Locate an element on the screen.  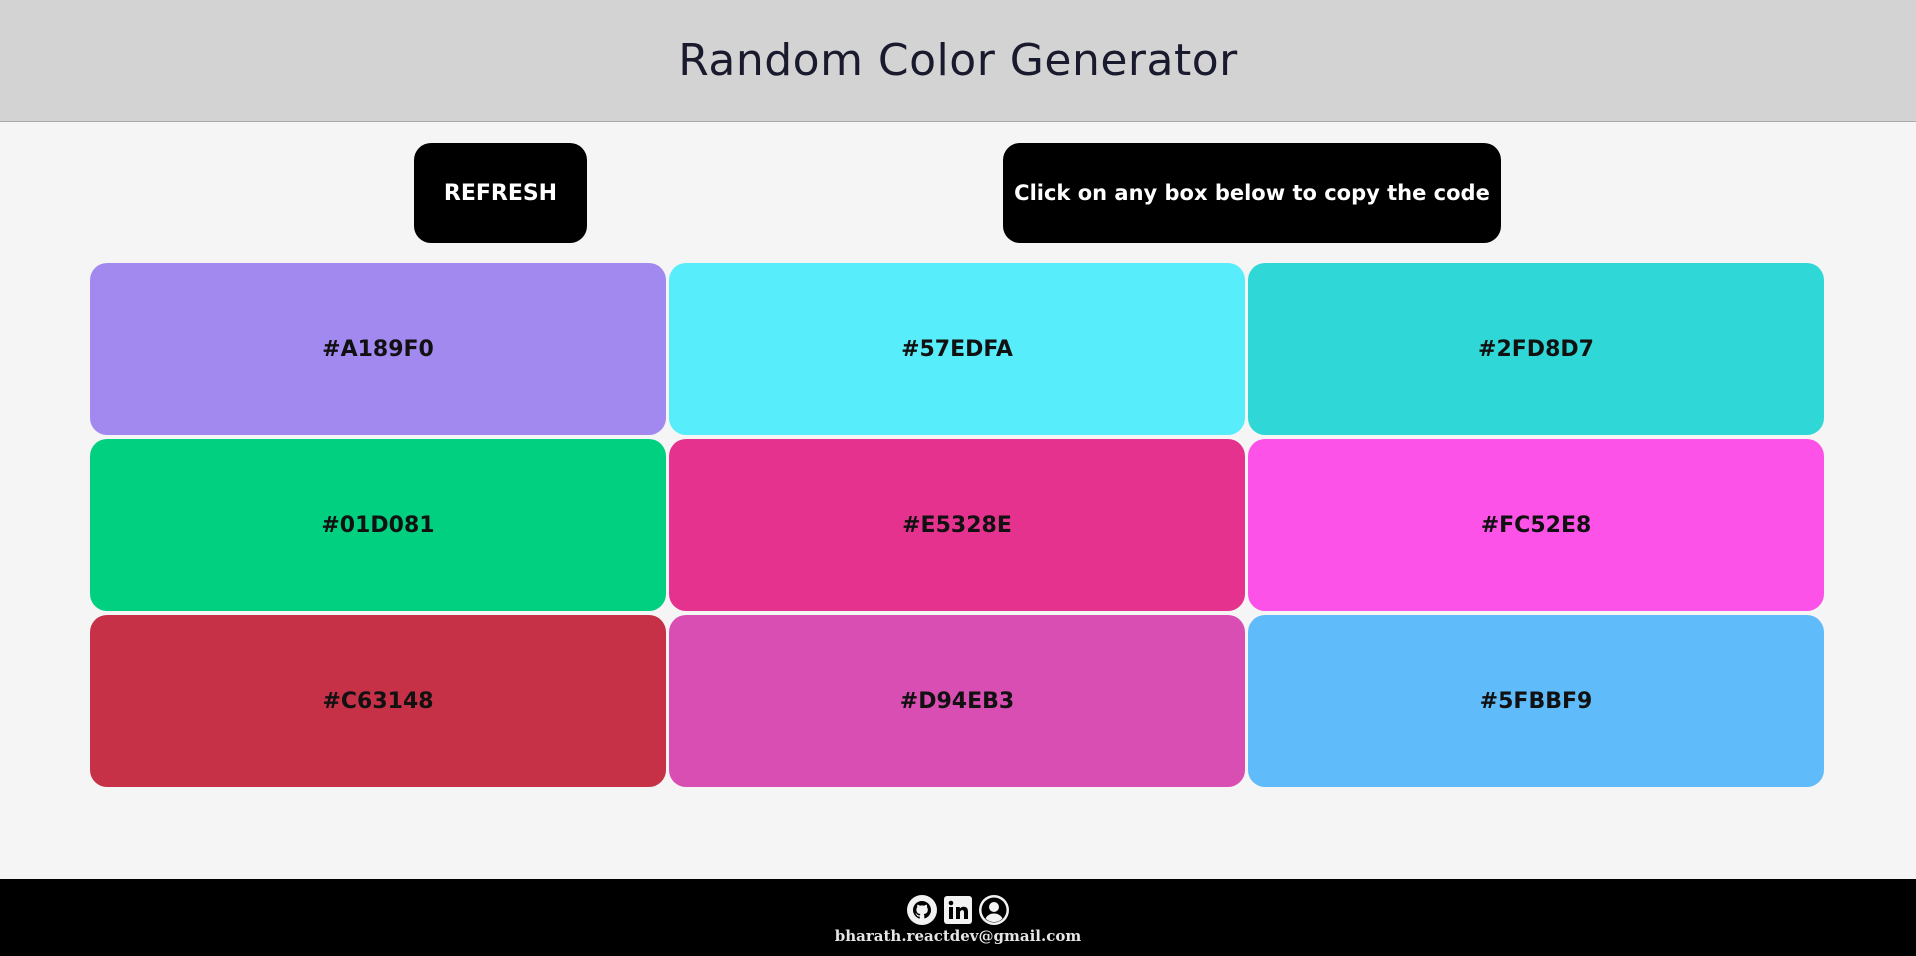
color-code-label: #D94EB3 is located at coordinates (957, 701).